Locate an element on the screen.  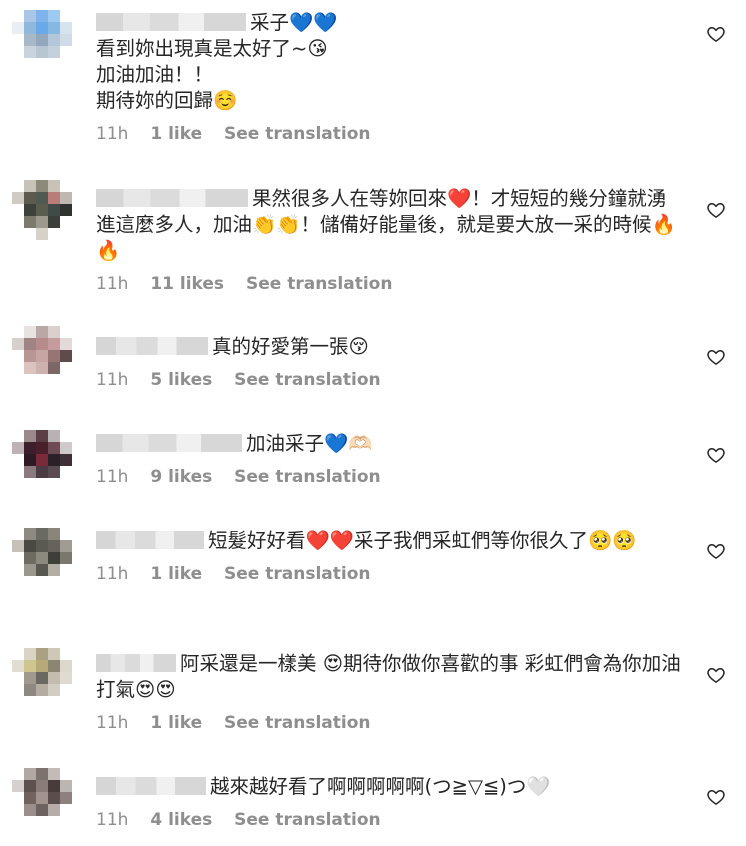
comment-meta: 11h 11 likes See translation is located at coordinates (388, 284).